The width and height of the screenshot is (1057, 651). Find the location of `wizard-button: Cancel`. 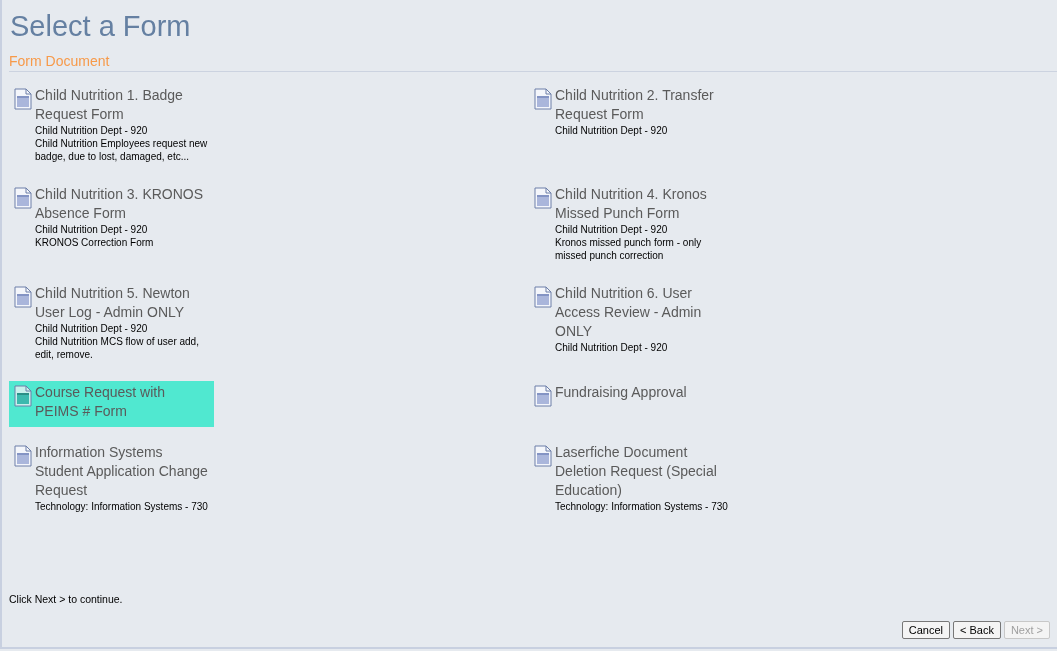

wizard-button: Cancel is located at coordinates (925, 630).